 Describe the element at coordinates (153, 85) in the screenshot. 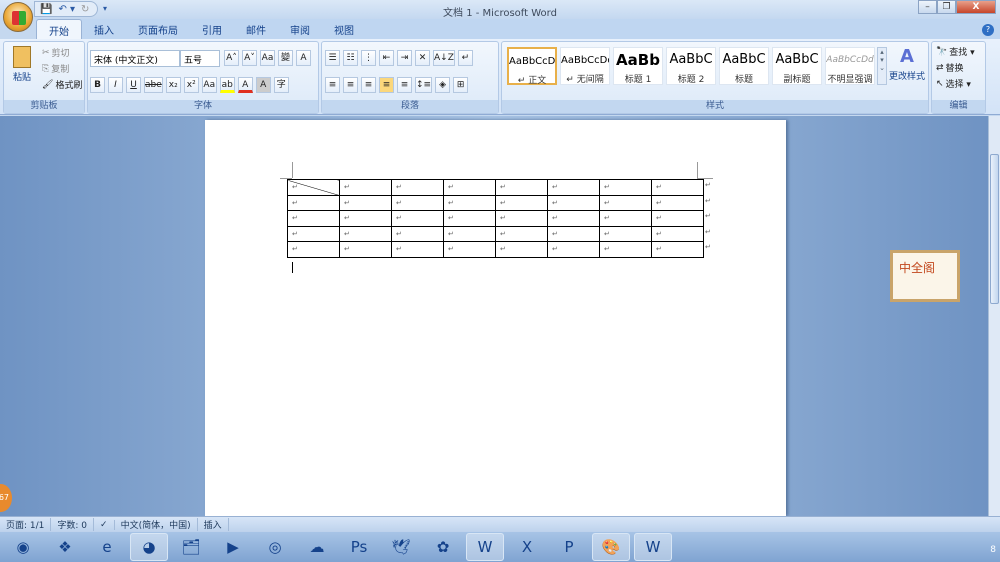

I see `strikethrough-button: abe` at that location.